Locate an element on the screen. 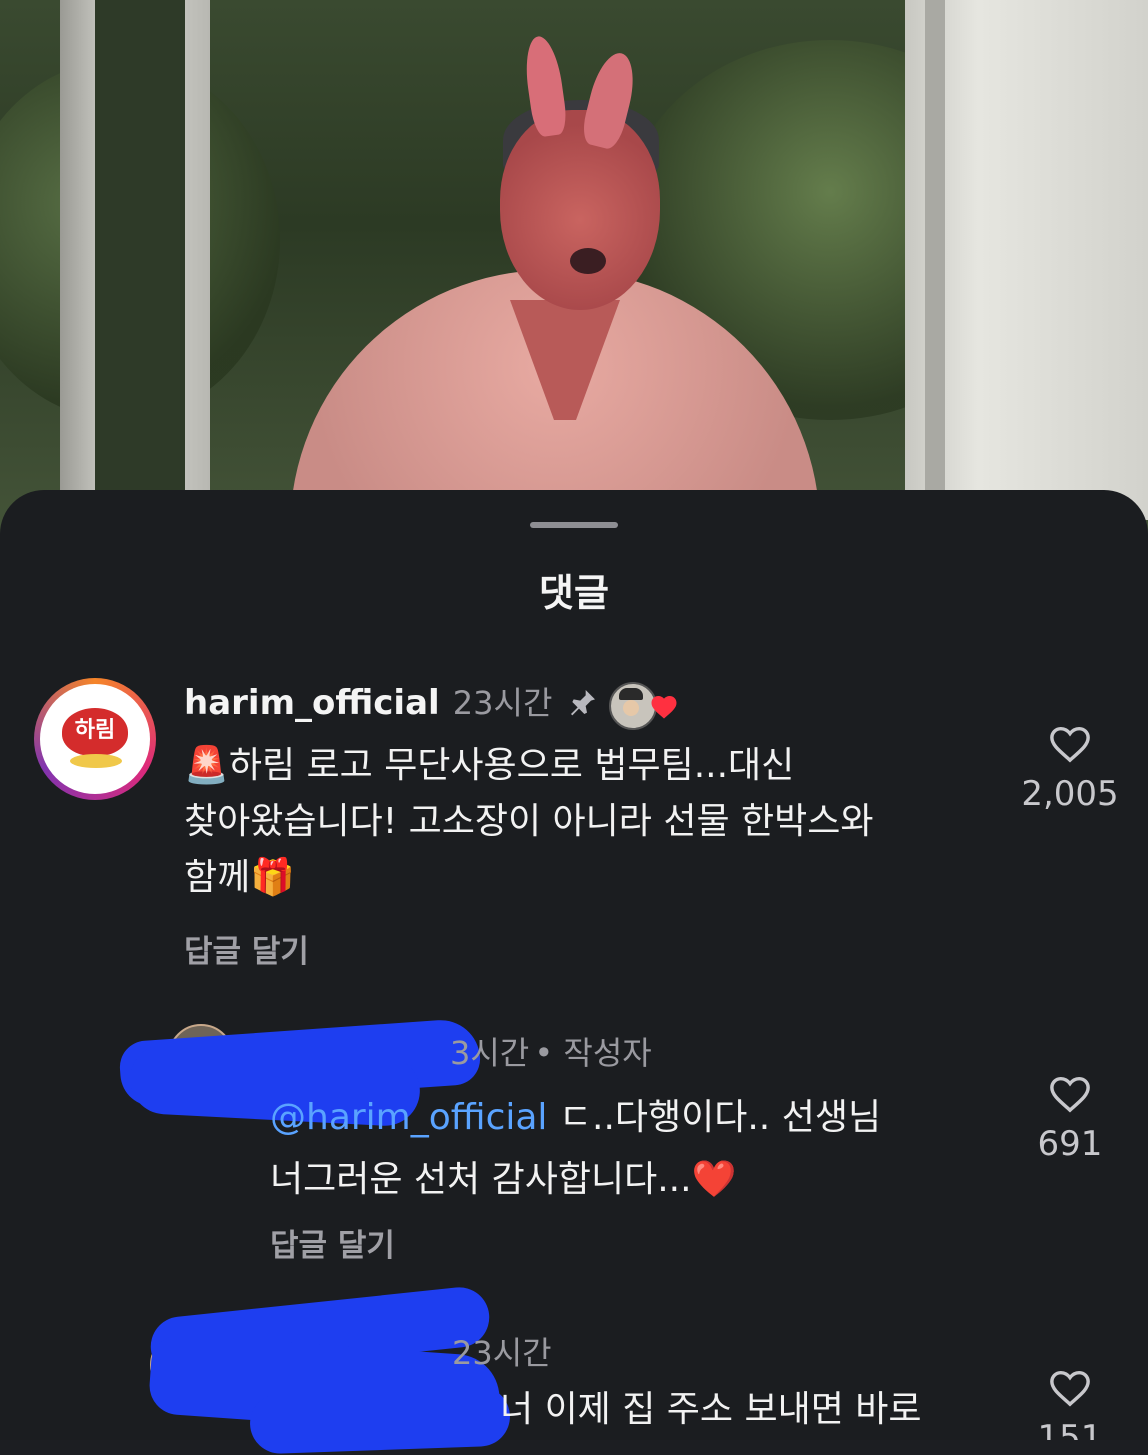  like-count: 2,005 is located at coordinates (1070, 794).